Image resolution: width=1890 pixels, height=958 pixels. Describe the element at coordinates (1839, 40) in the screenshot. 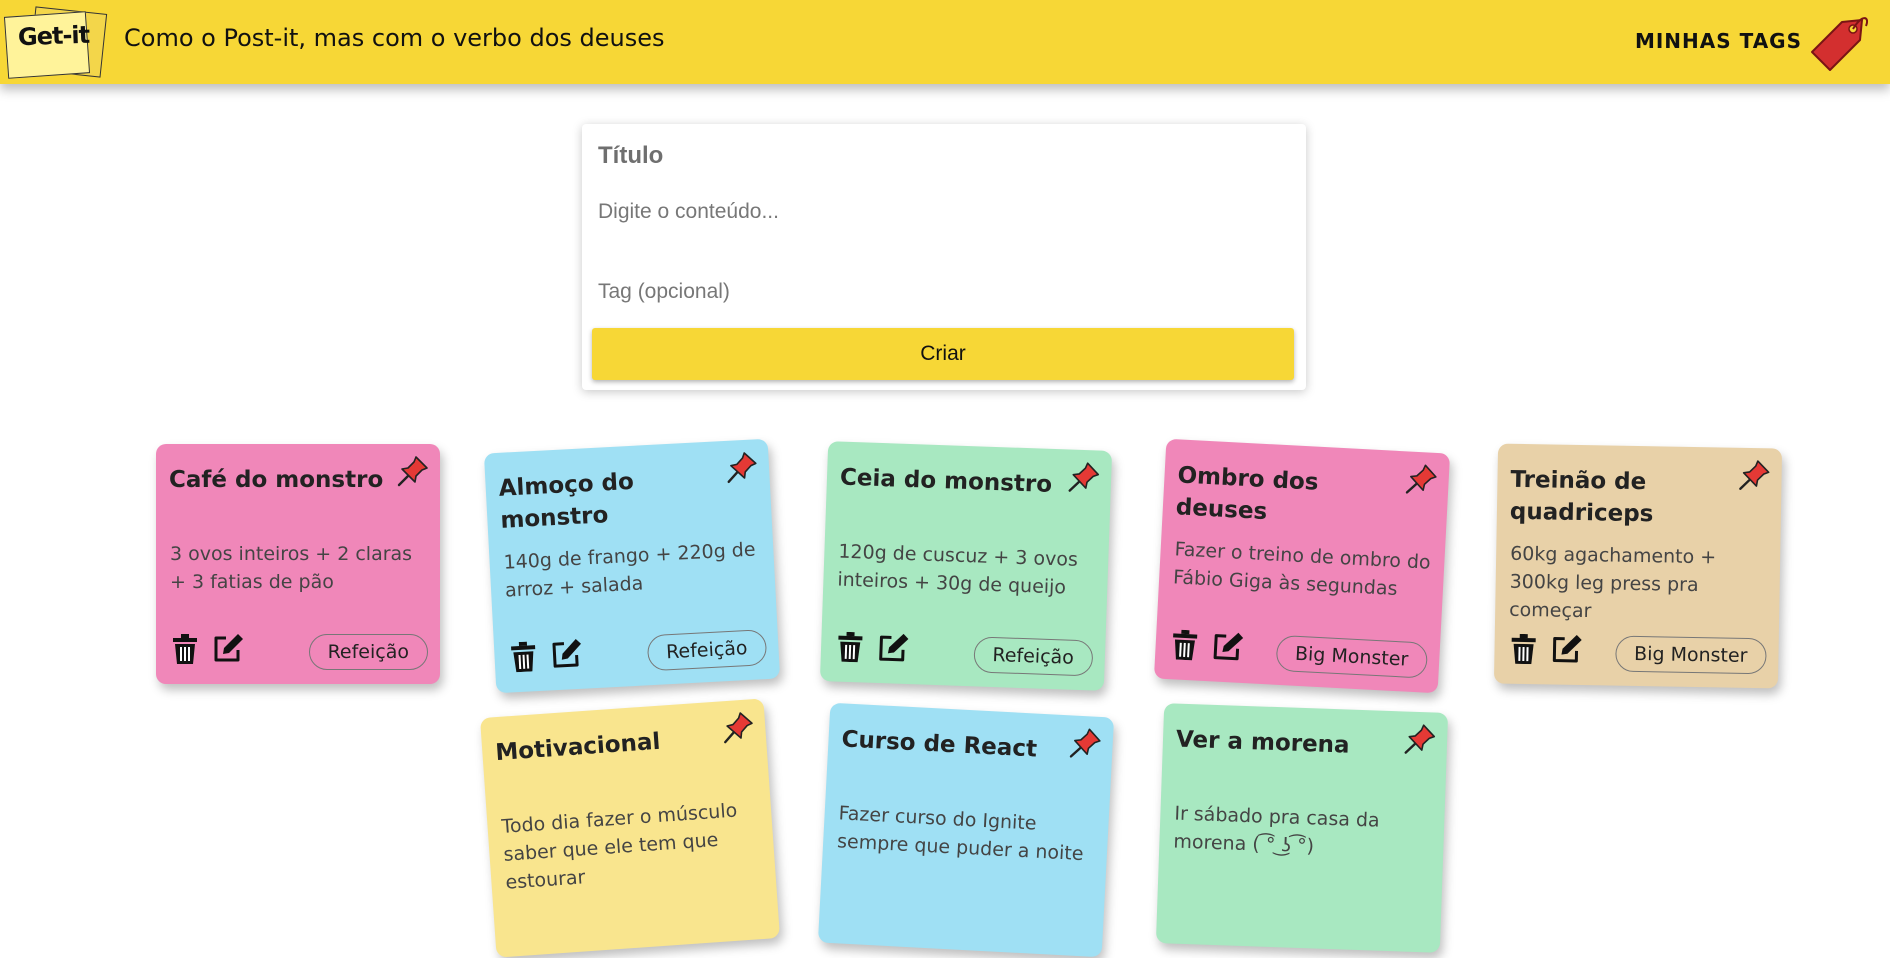

I see `tag-icon` at that location.